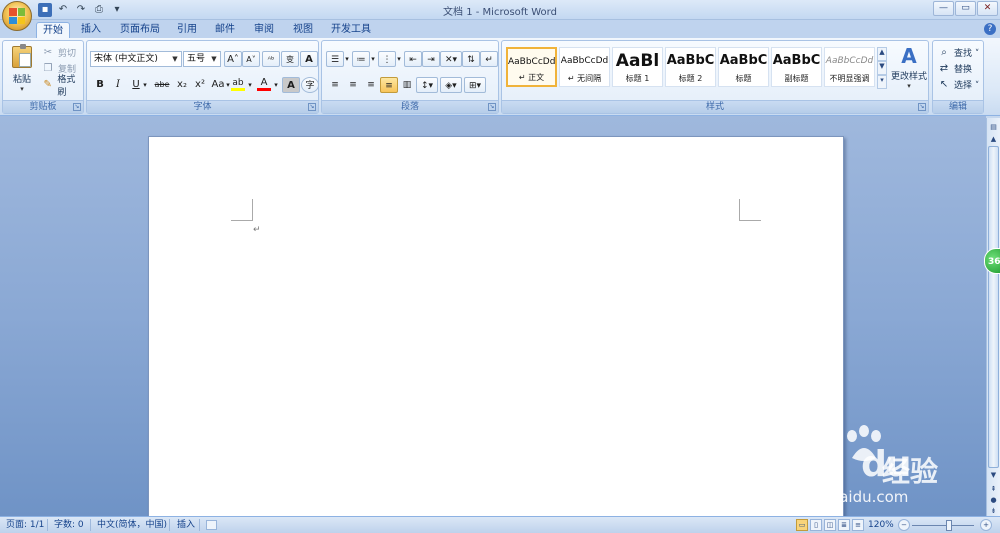 This screenshot has height=533, width=1000. I want to click on status-language: 中文(简体，中国), so click(132, 525).